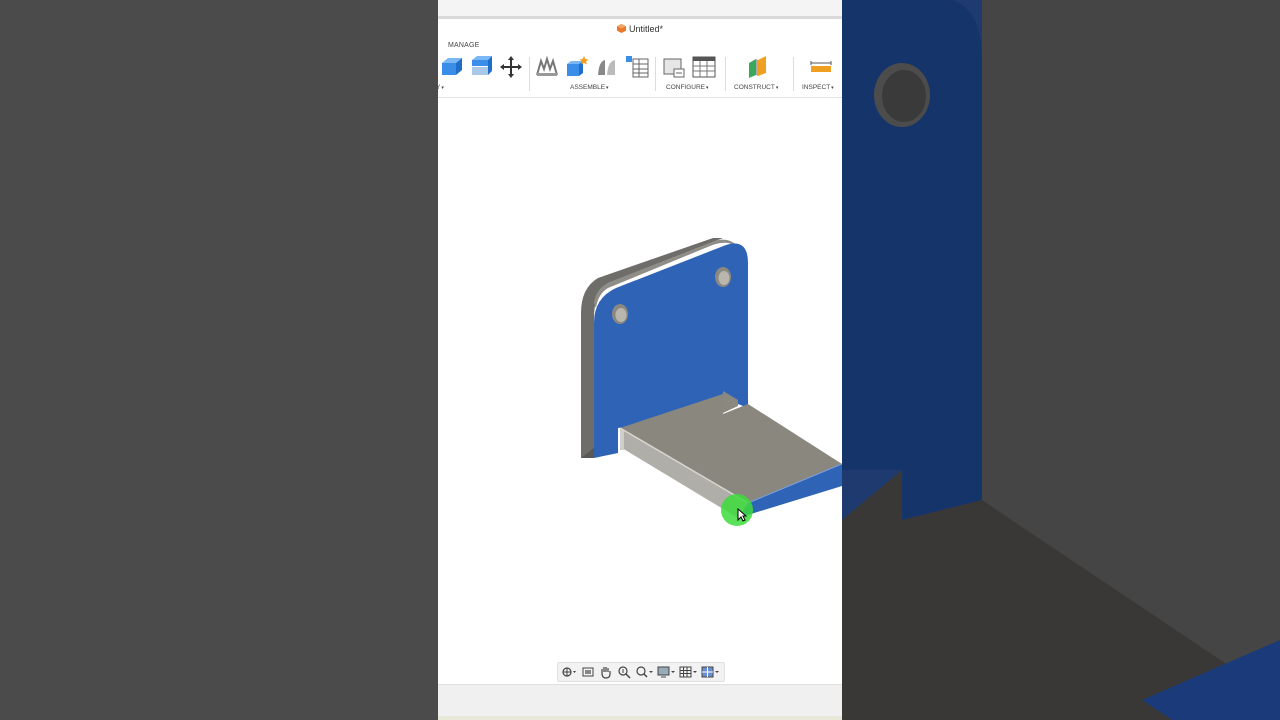 This screenshot has height=720, width=1280. I want to click on group-inspect-label: INSPECT▾, so click(818, 87).